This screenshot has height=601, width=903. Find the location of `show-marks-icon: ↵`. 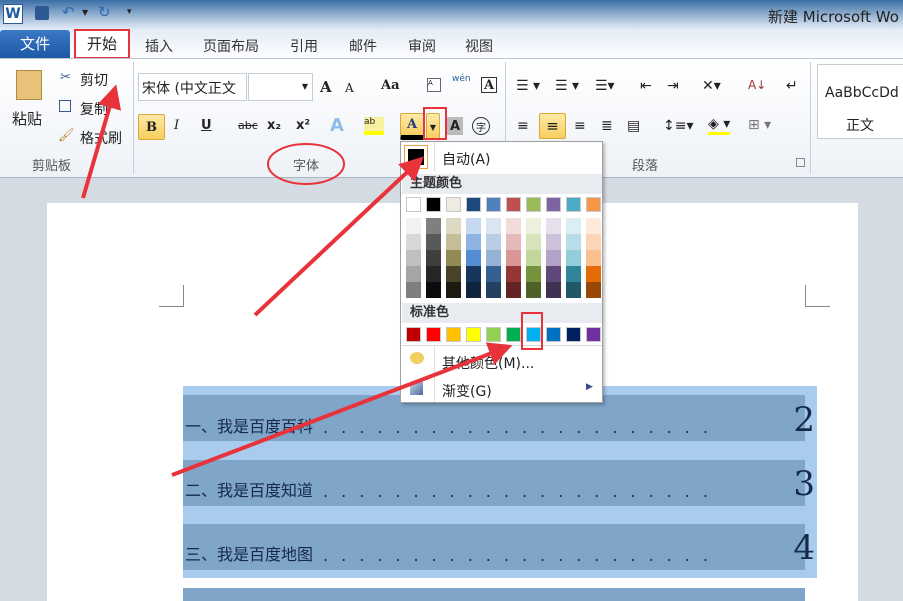

show-marks-icon: ↵ is located at coordinates (792, 86).